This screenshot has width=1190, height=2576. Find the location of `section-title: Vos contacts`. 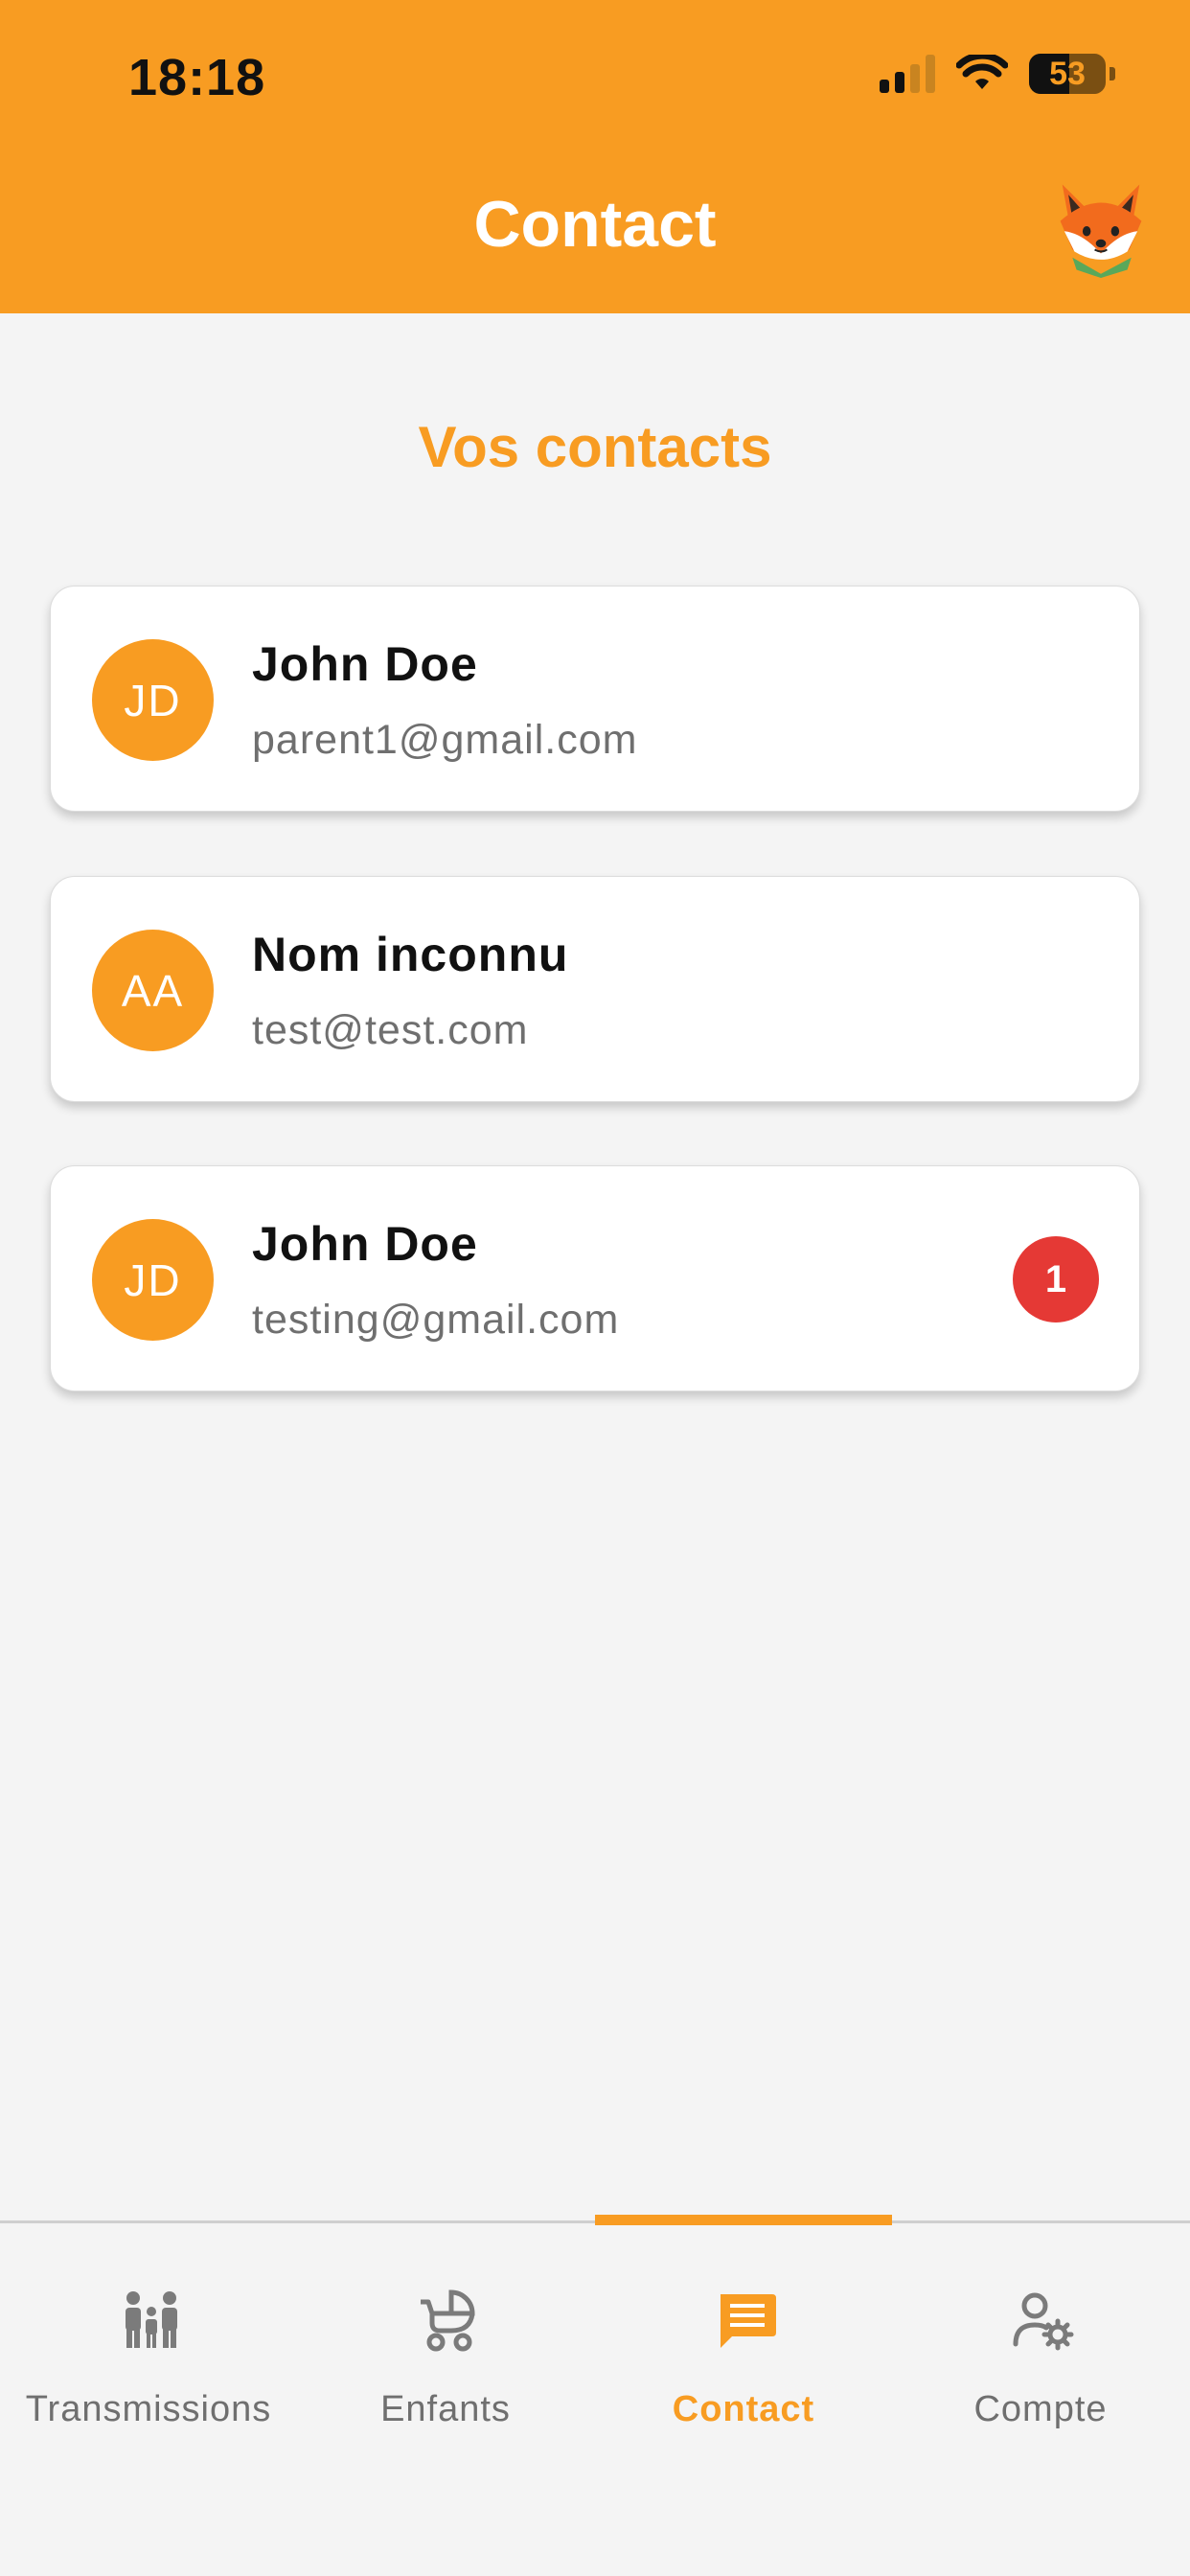

section-title: Vos contacts is located at coordinates (595, 447).